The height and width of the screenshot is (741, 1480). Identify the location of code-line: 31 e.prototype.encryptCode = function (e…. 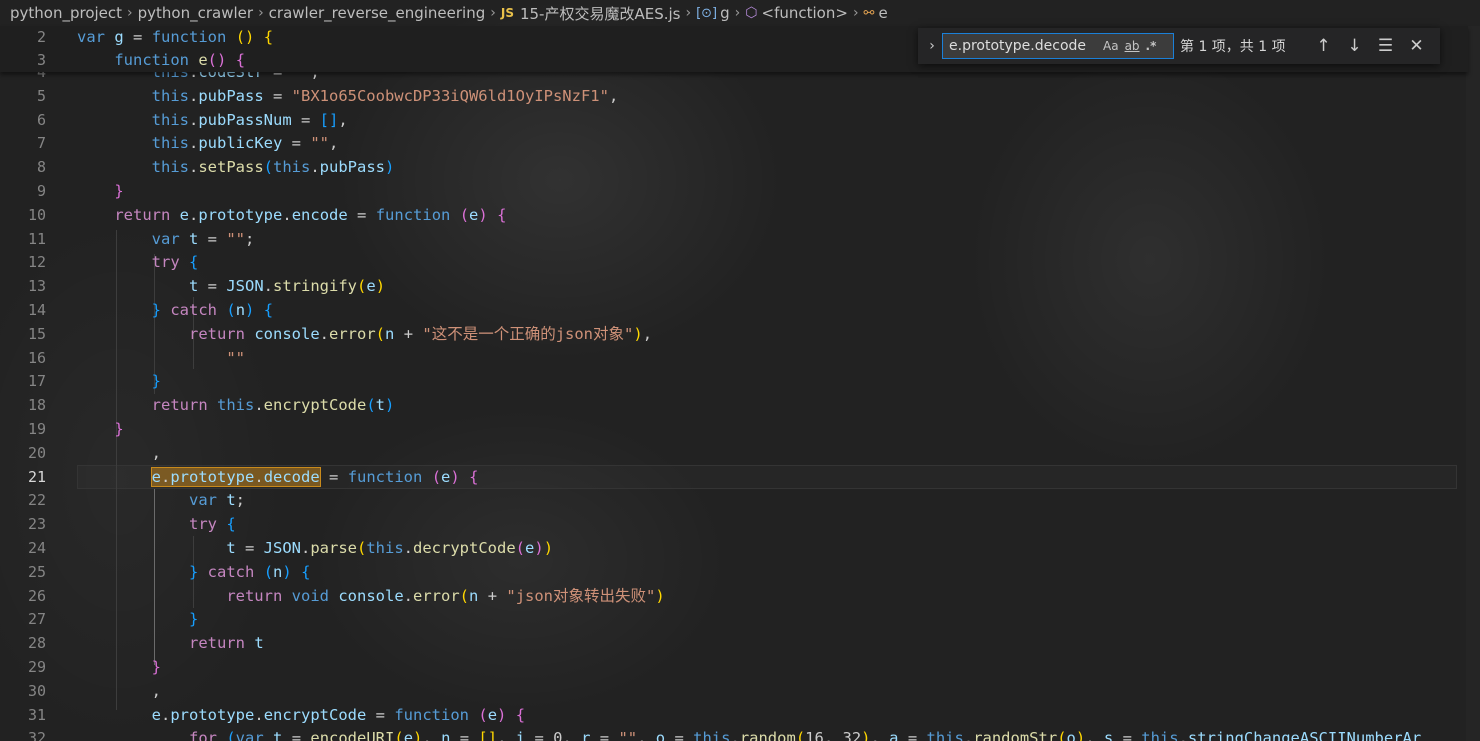
(730, 715).